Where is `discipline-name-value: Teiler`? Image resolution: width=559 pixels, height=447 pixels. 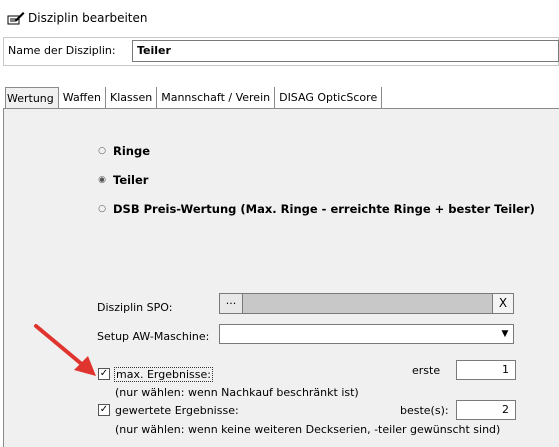 discipline-name-value: Teiler is located at coordinates (154, 50).